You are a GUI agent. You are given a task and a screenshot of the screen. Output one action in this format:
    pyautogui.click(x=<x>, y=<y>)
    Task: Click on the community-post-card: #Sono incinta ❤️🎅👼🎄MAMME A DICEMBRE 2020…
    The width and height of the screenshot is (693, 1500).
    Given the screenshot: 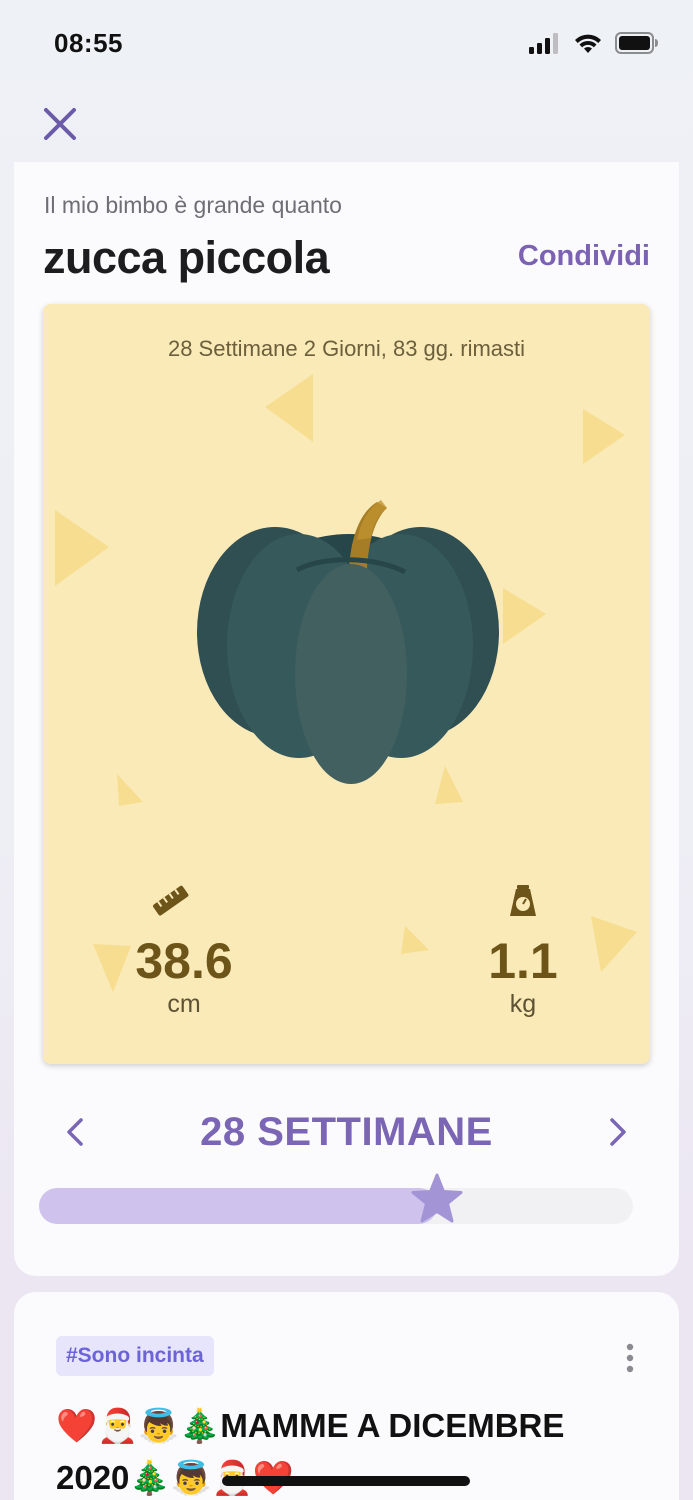 What is the action you would take?
    pyautogui.click(x=346, y=1396)
    